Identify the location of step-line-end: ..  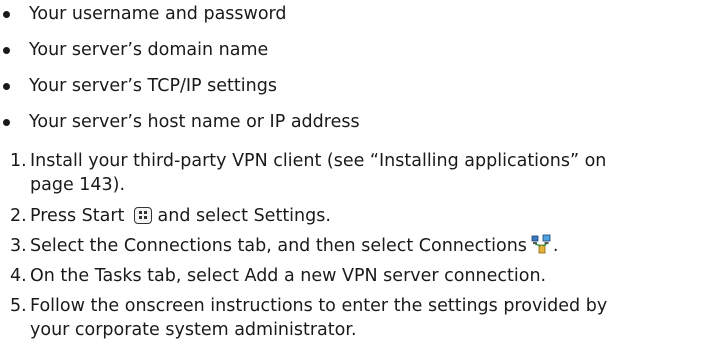
(555, 246).